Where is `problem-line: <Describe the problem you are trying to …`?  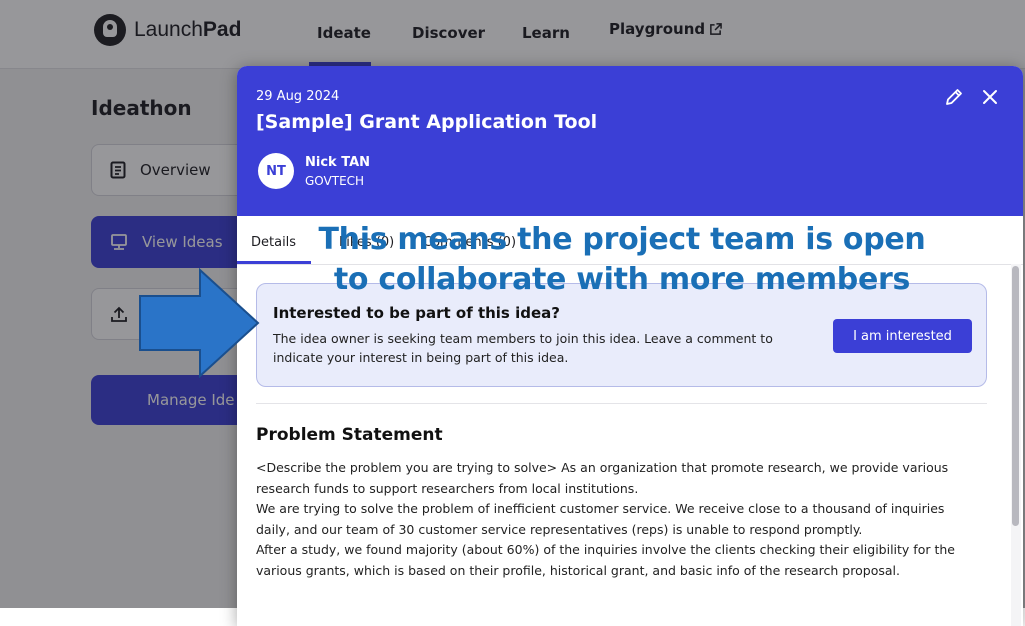 problem-line: <Describe the problem you are trying to … is located at coordinates (602, 467).